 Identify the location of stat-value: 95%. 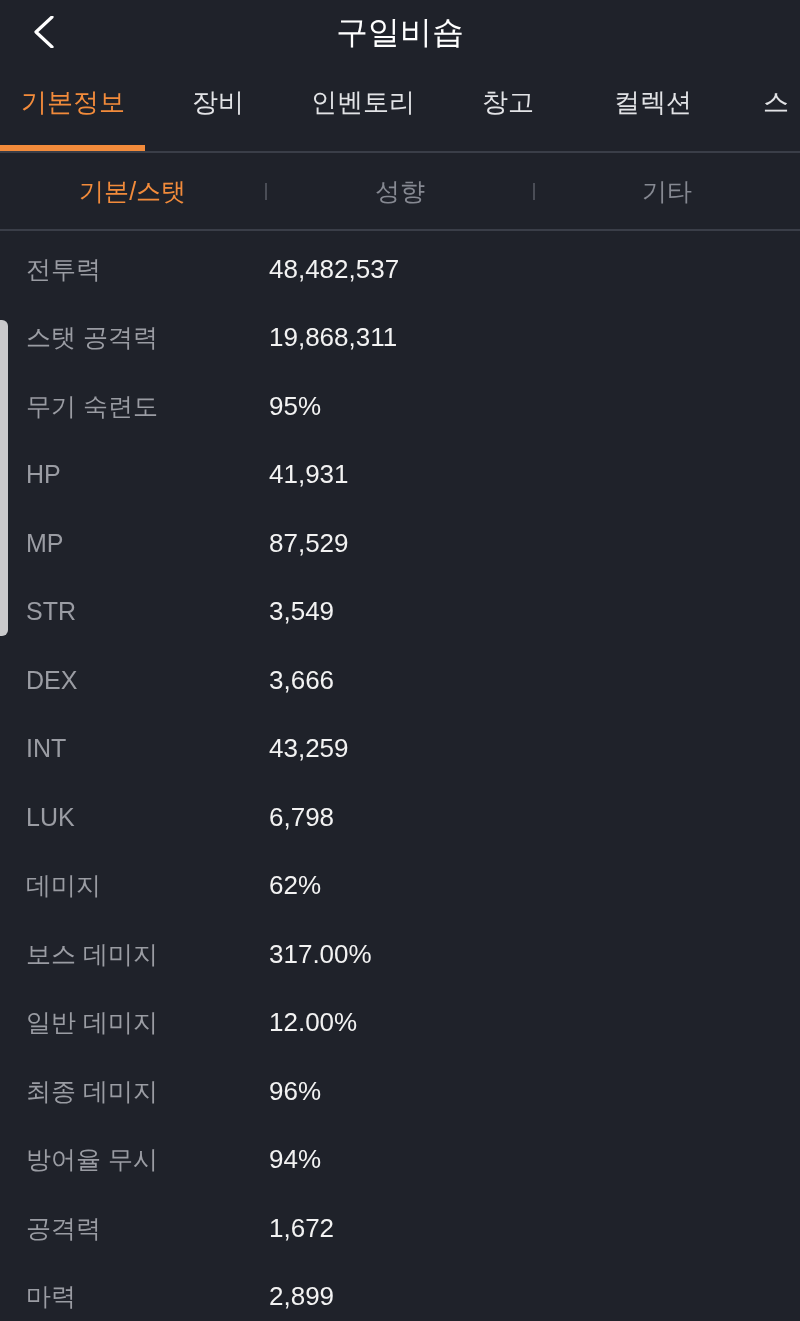
(295, 406).